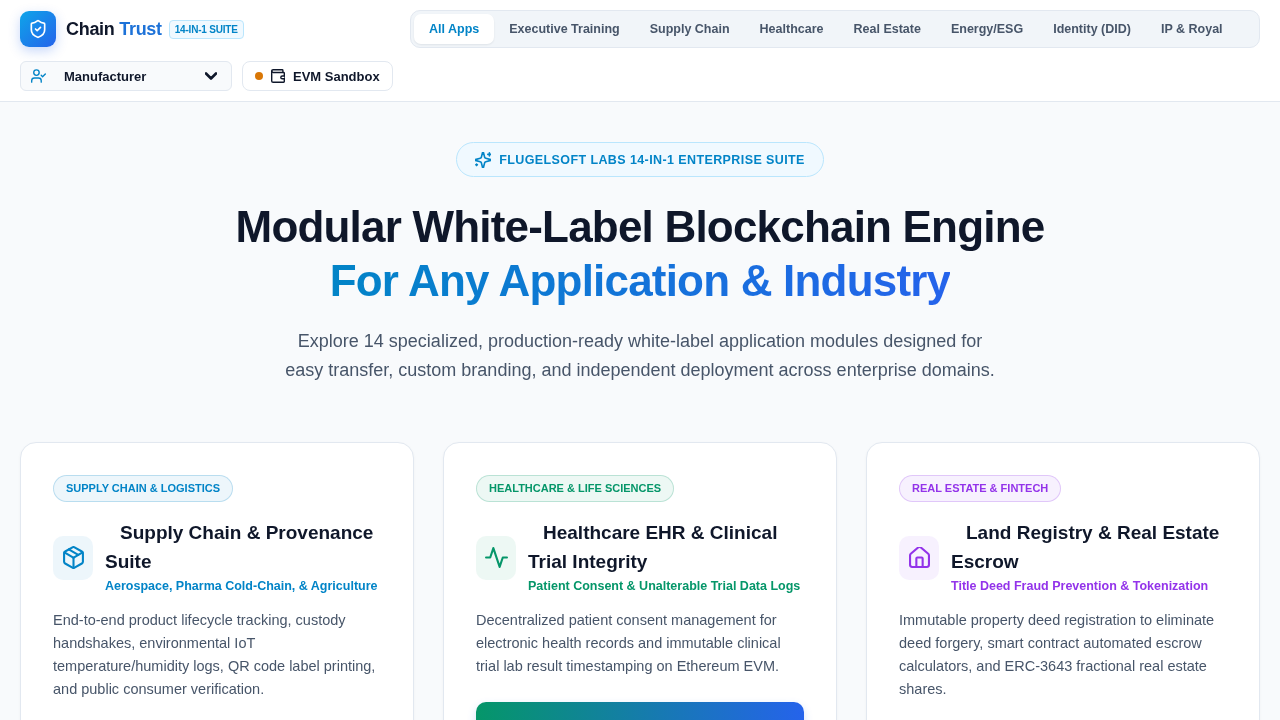 The height and width of the screenshot is (720, 1280). Describe the element at coordinates (126, 76) in the screenshot. I see `role-select: Manufacturer` at that location.